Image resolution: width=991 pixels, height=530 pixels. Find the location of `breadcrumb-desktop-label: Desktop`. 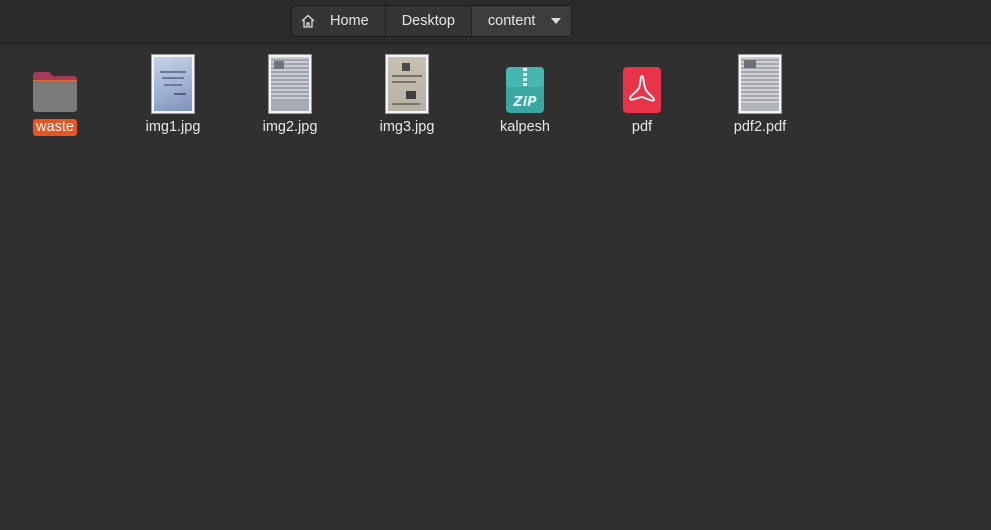

breadcrumb-desktop-label: Desktop is located at coordinates (428, 21).